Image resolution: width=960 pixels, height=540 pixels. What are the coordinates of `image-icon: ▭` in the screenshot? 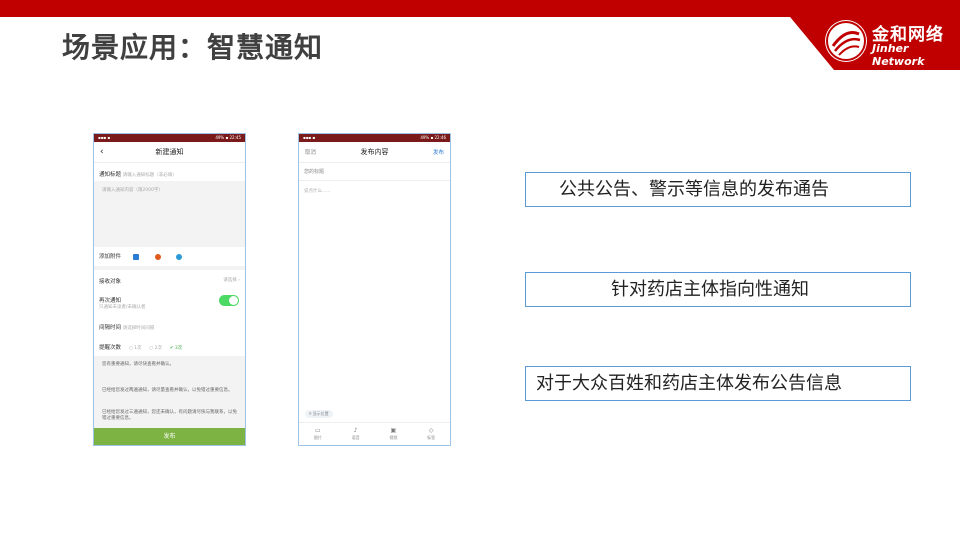 It's located at (318, 430).